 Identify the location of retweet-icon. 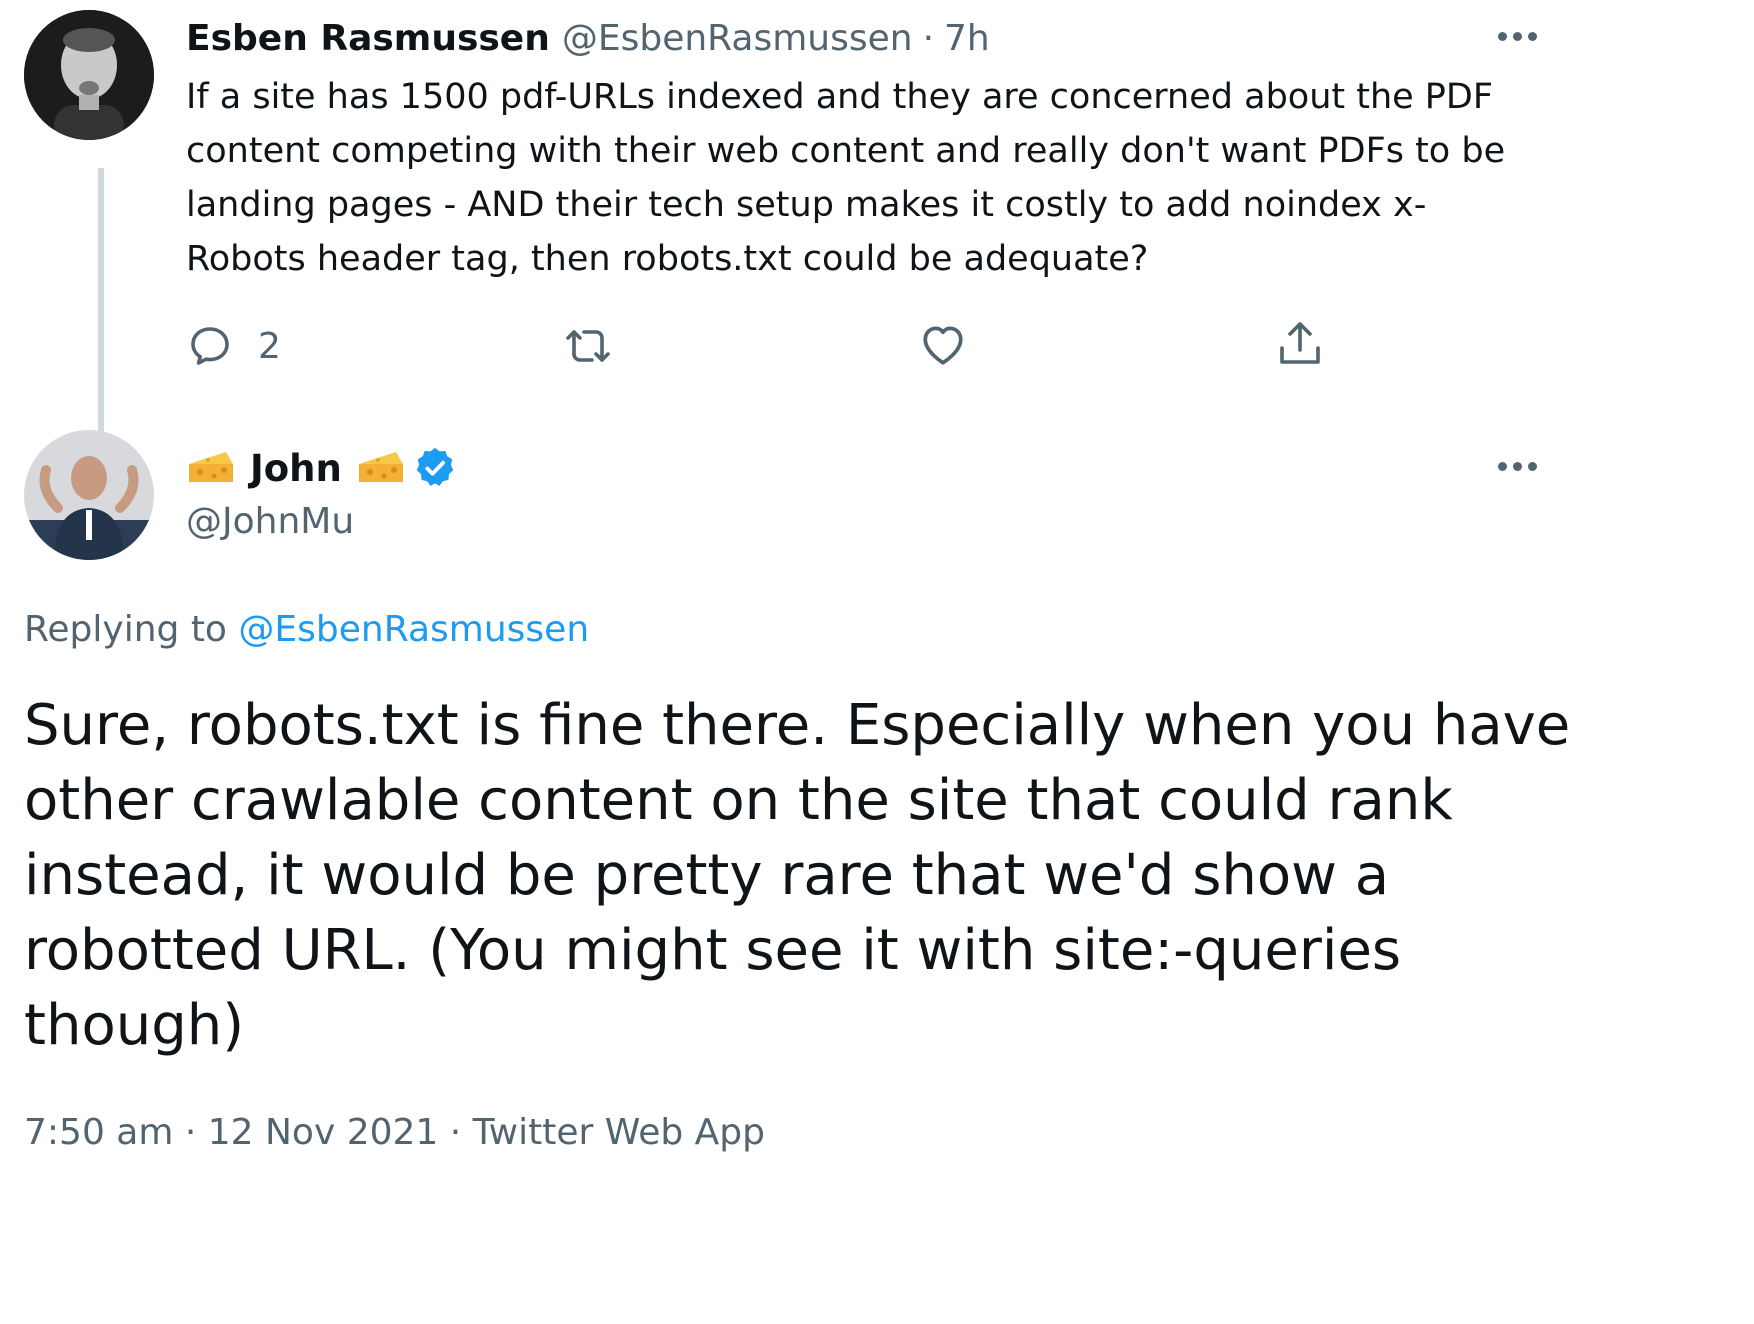
(588, 346).